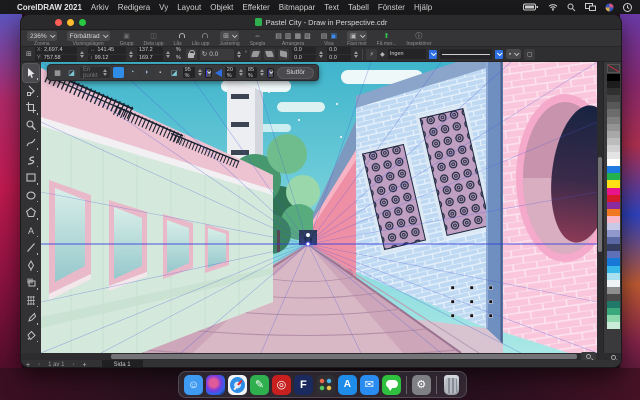 Image resolution: width=640 pixels, height=400 pixels. Describe the element at coordinates (55, 57) in the screenshot. I see `y-position-field: Y: 757.58` at that location.